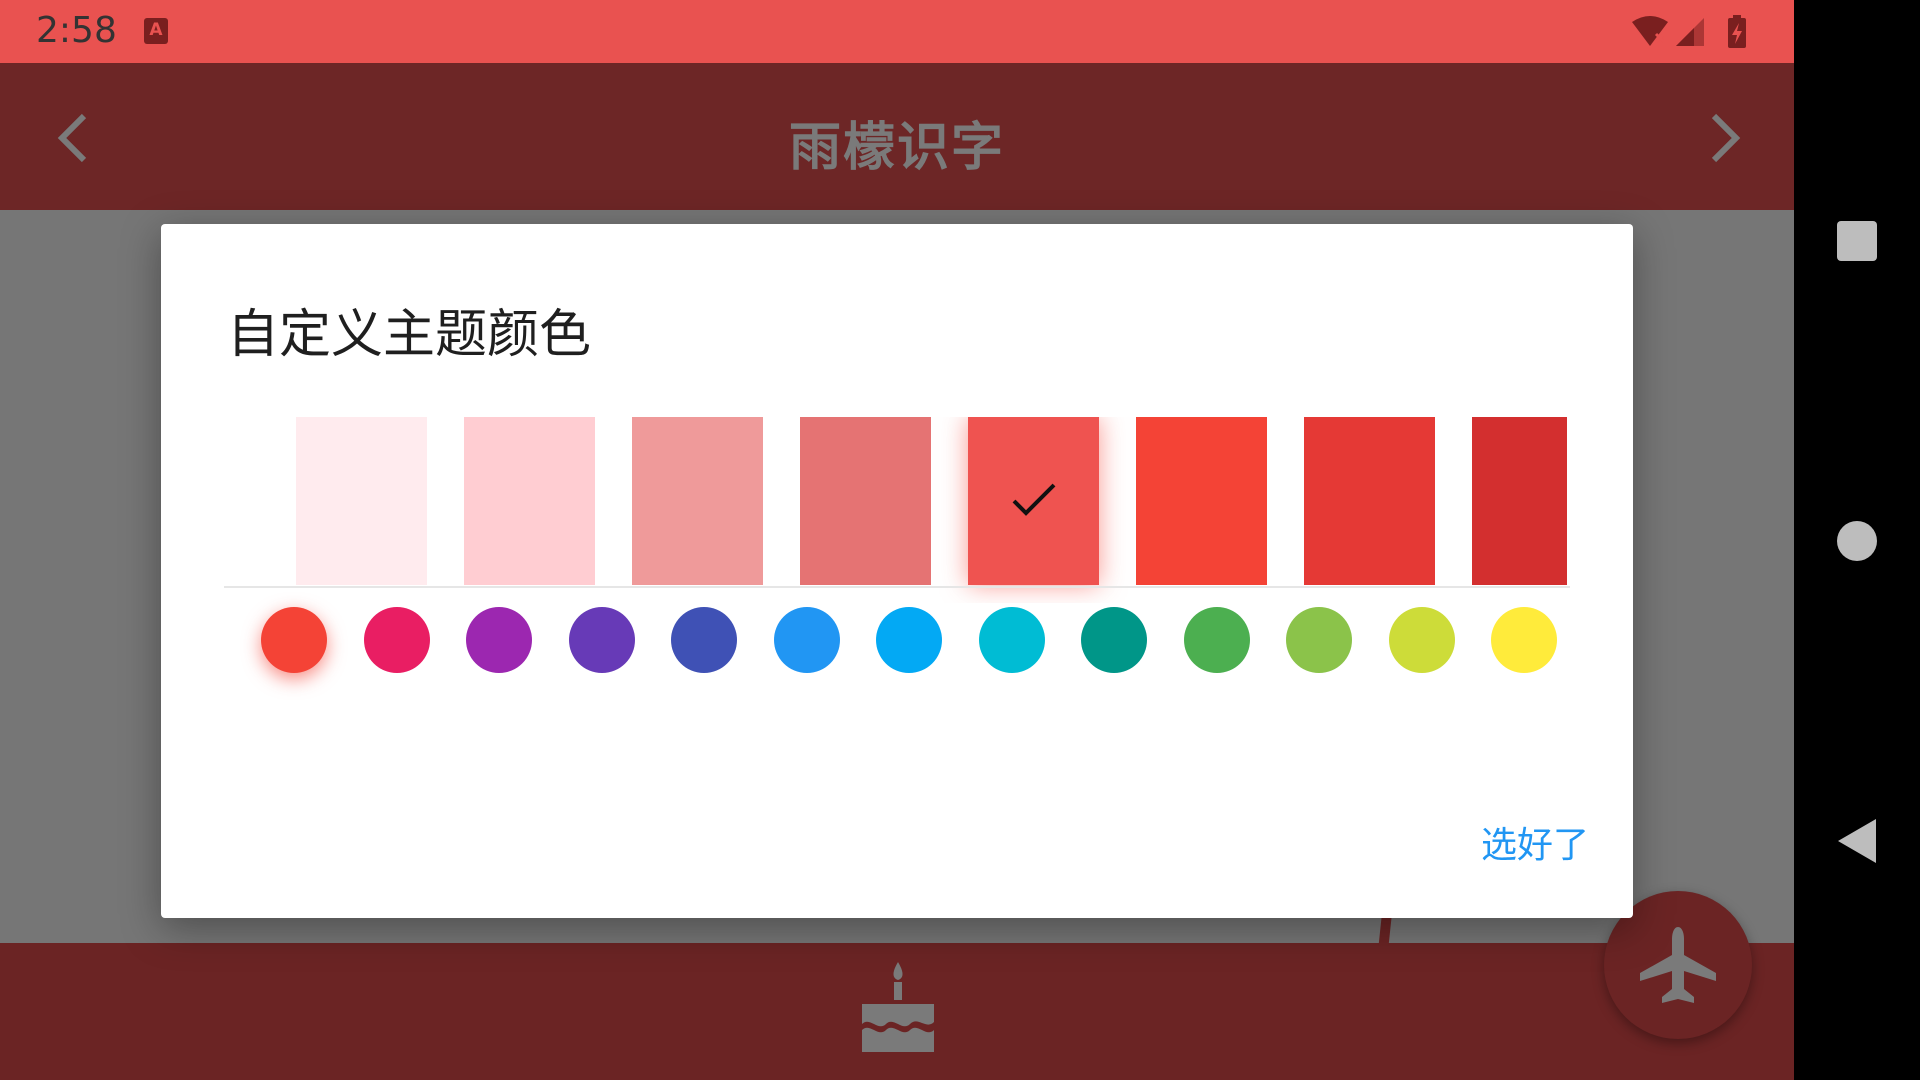  Describe the element at coordinates (1385, 932) in the screenshot. I see `background-mark` at that location.